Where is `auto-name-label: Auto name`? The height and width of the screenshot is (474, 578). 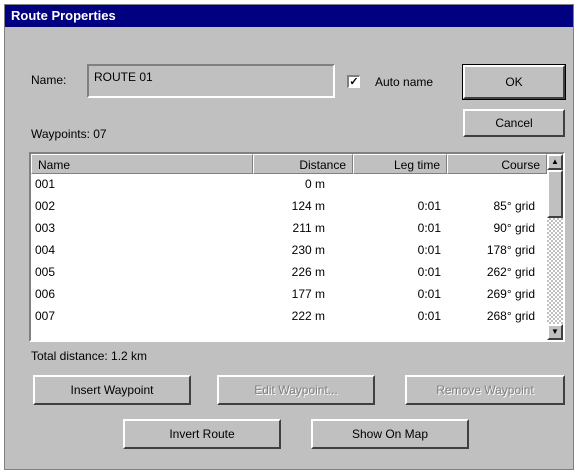 auto-name-label: Auto name is located at coordinates (404, 82).